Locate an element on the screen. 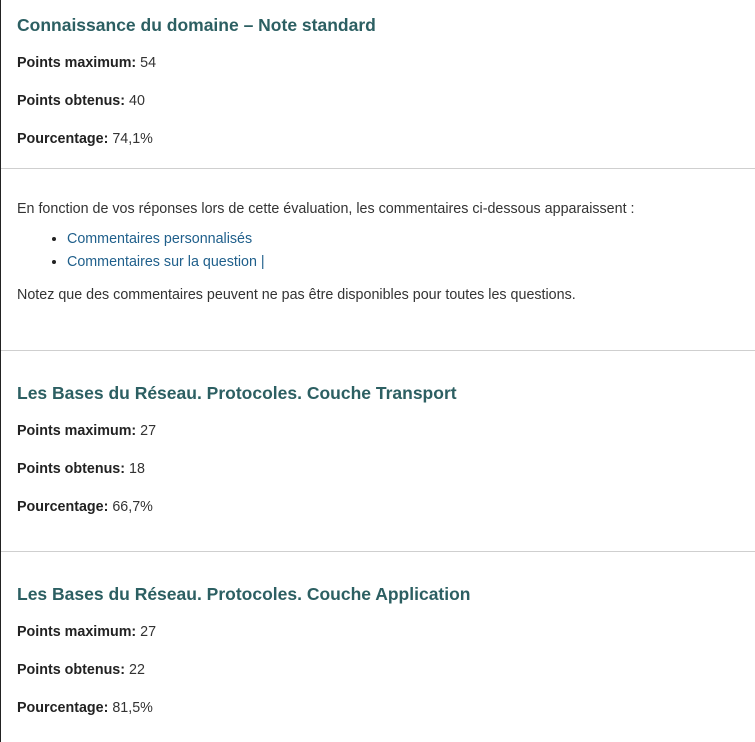  section-title: Connaissance du domaine – Note standard is located at coordinates (196, 25).